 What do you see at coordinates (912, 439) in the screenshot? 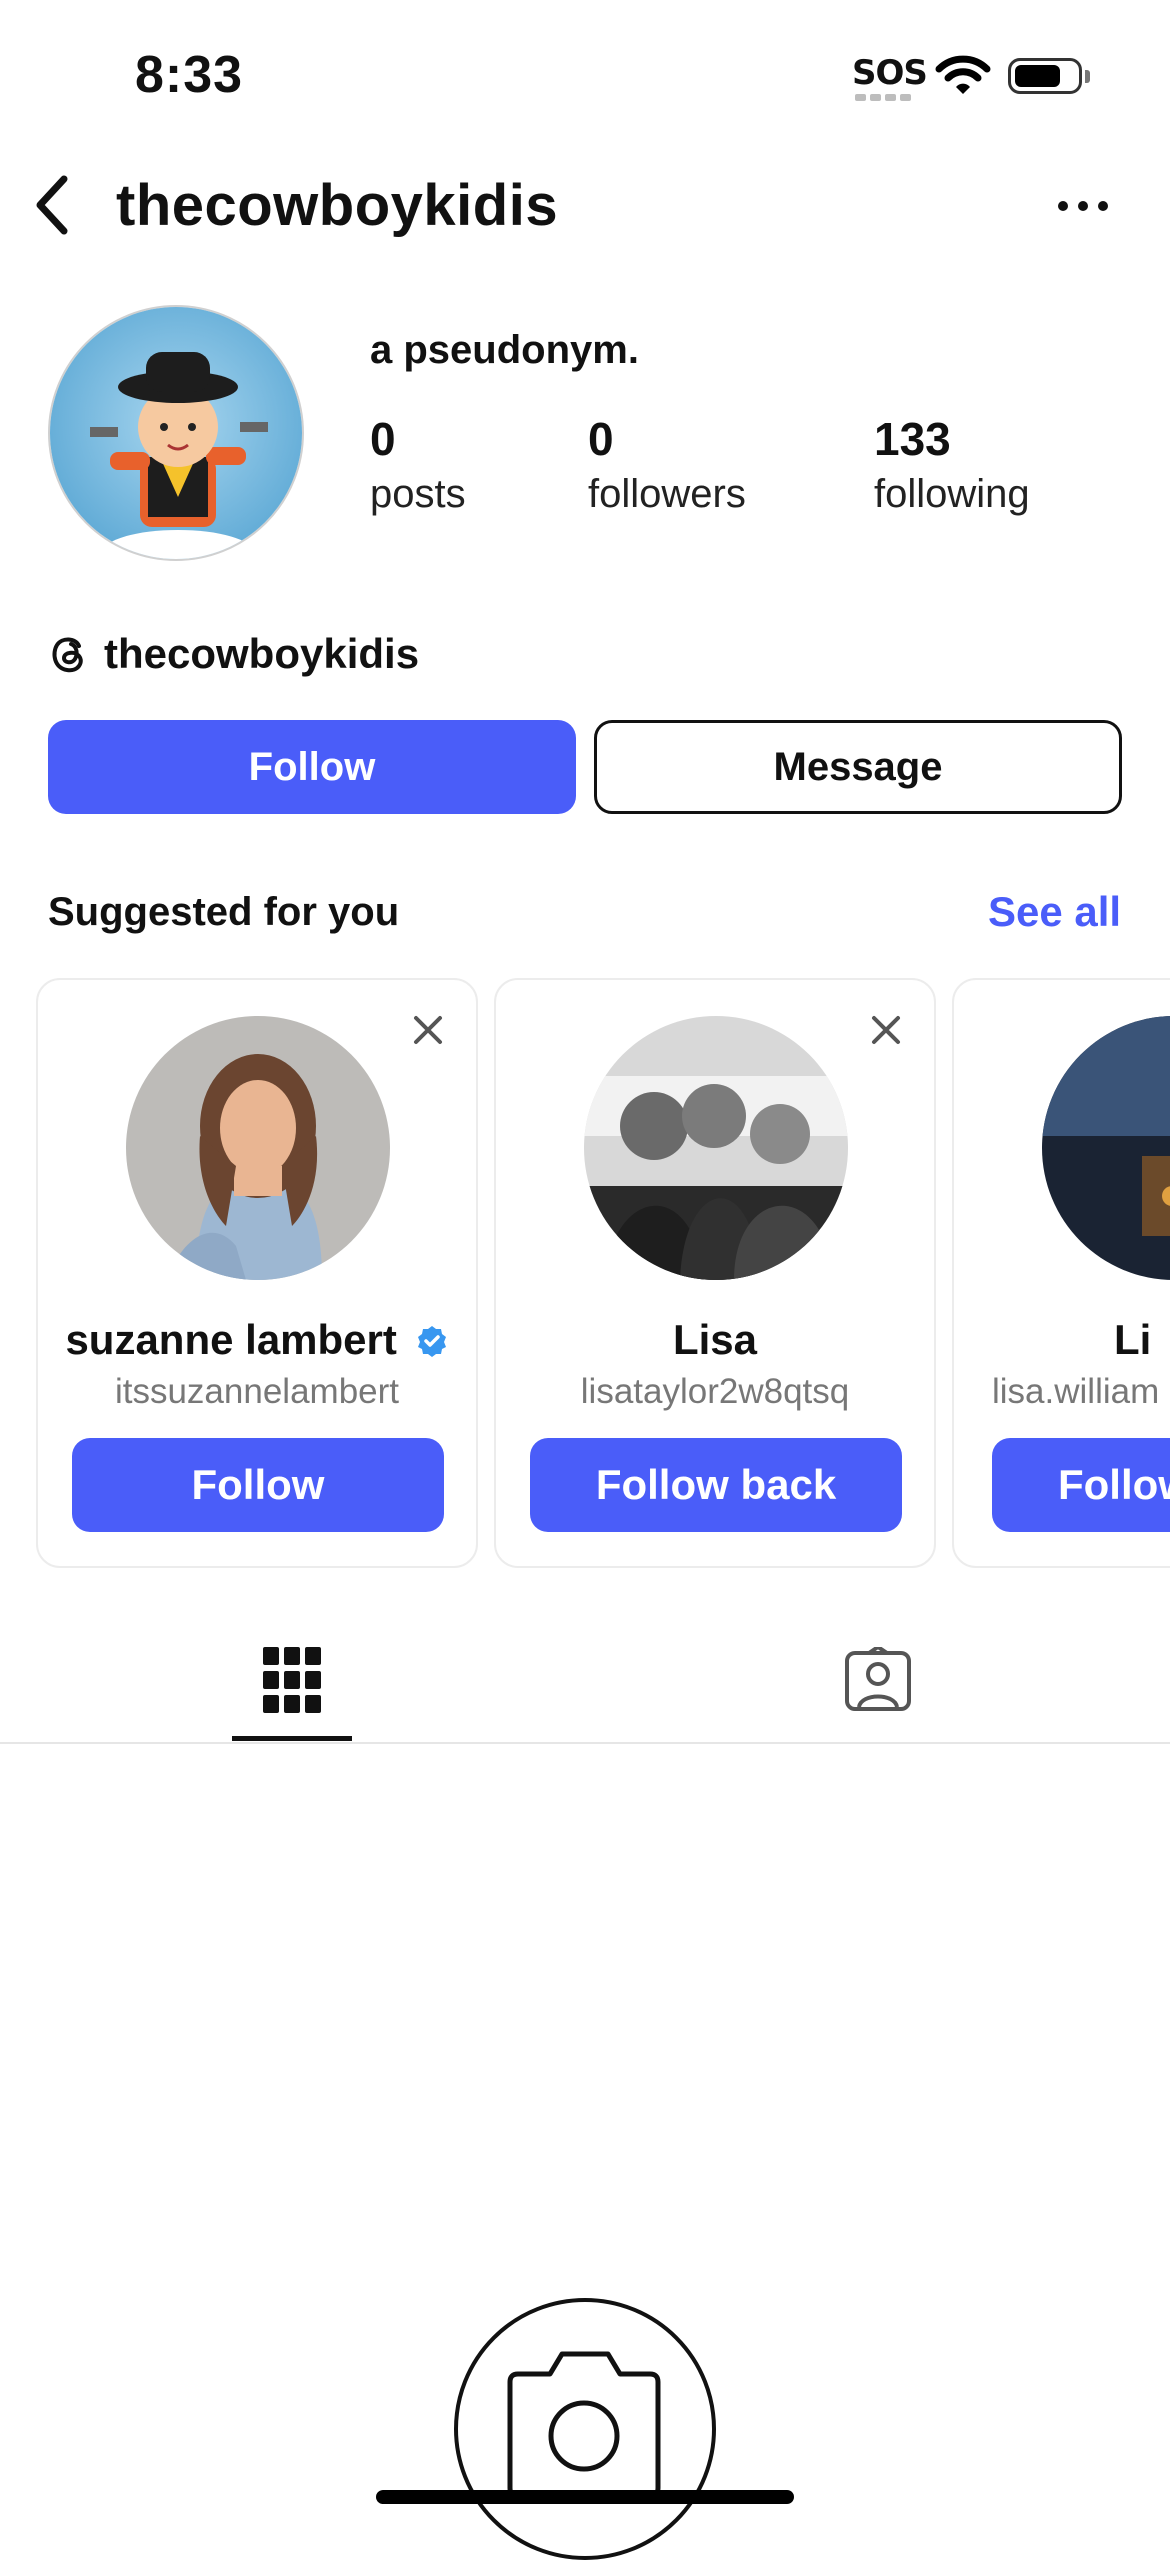
I see `stat-following-value: 133` at bounding box center [912, 439].